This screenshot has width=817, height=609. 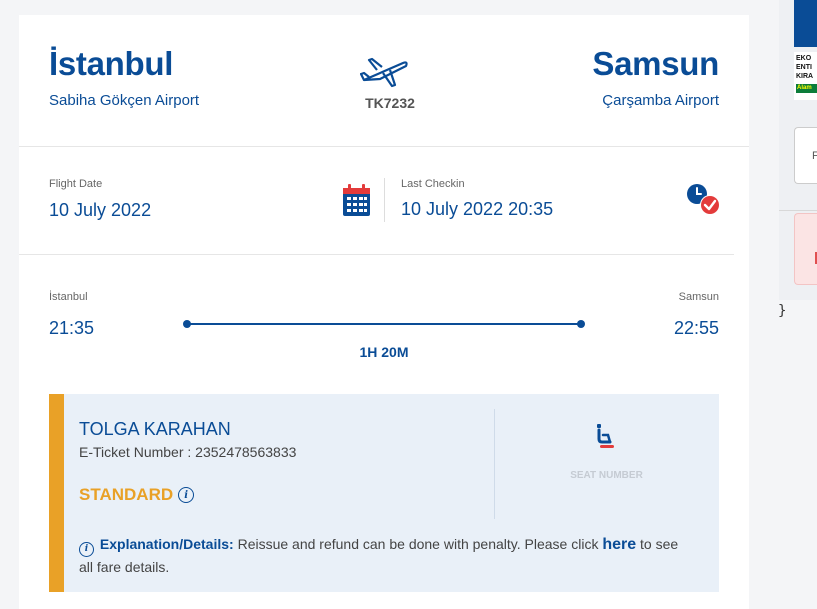 What do you see at coordinates (698, 297) in the screenshot?
I see `route-destination-city: Samsun` at bounding box center [698, 297].